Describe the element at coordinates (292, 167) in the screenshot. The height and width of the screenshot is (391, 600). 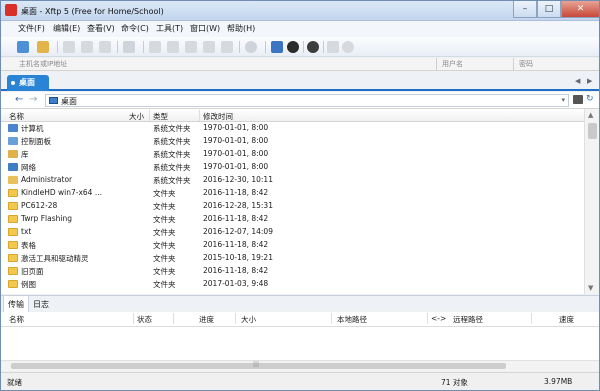
I see `file-row: 网络 系统文件夹 1970-01-01, 8:00` at that location.